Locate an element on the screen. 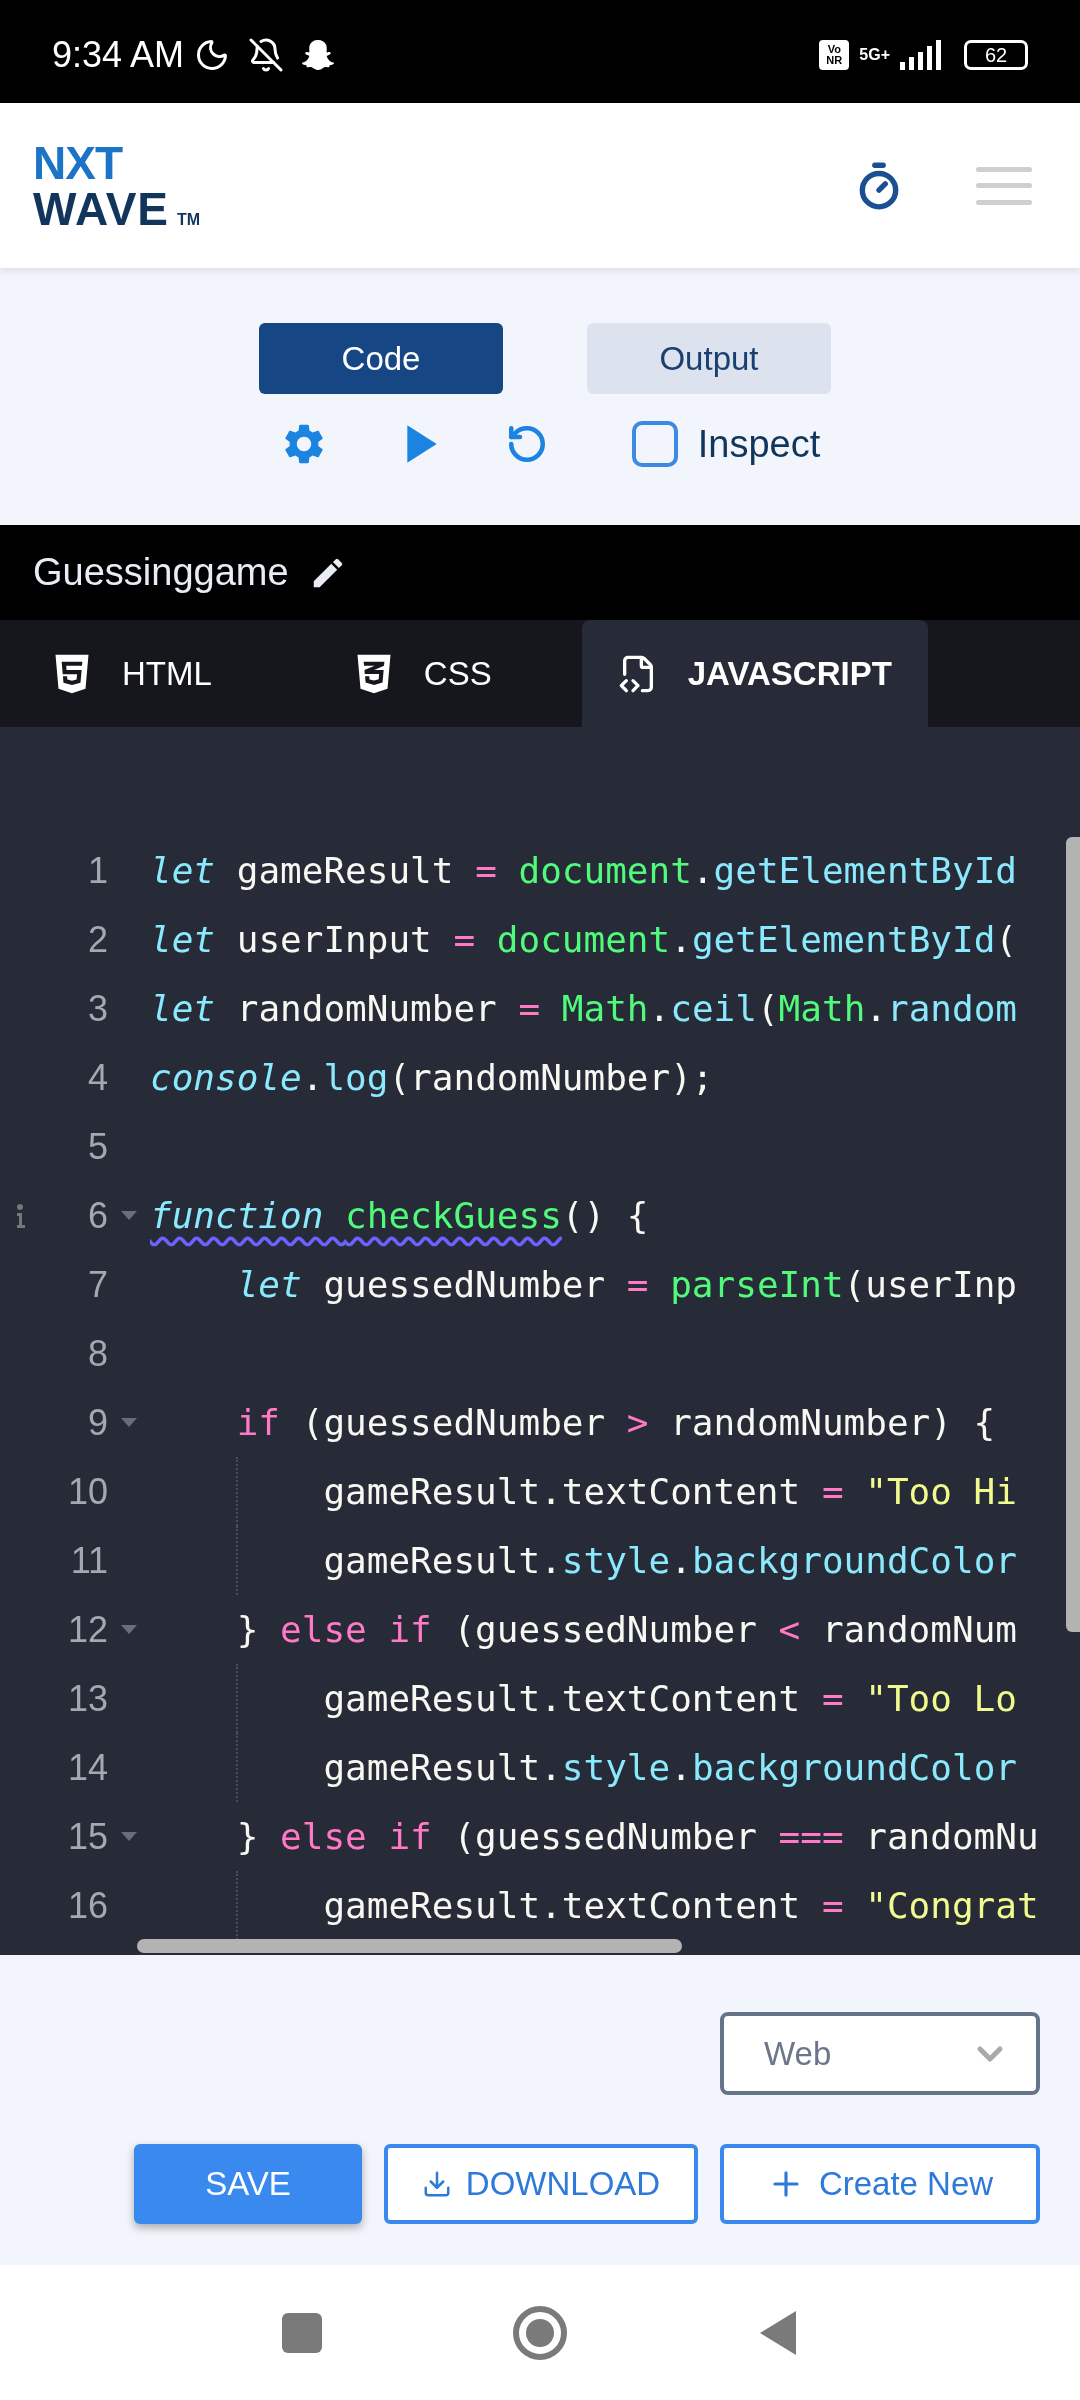  line-number: 5 is located at coordinates (97, 1146).